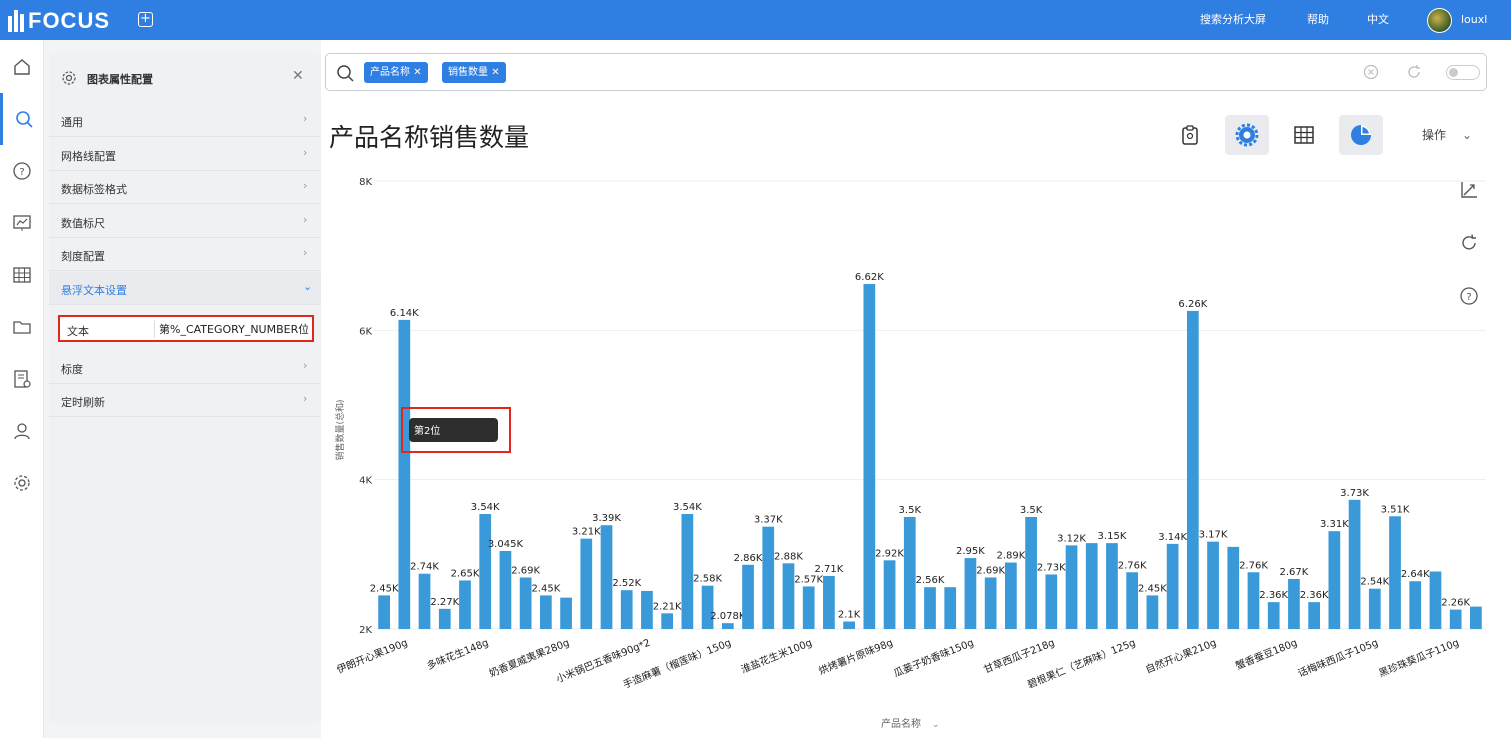 This screenshot has width=1511, height=738. Describe the element at coordinates (906, 72) in the screenshot. I see `search-bar: 产品名称 ✕ 销售数量 ✕` at that location.